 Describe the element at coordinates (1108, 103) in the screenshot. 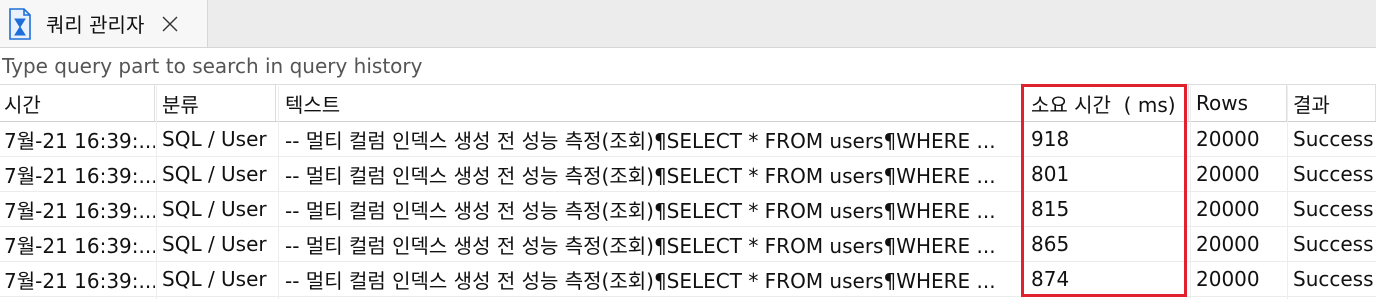

I see `column-header-duration: 소요 시간 ( ms)` at that location.